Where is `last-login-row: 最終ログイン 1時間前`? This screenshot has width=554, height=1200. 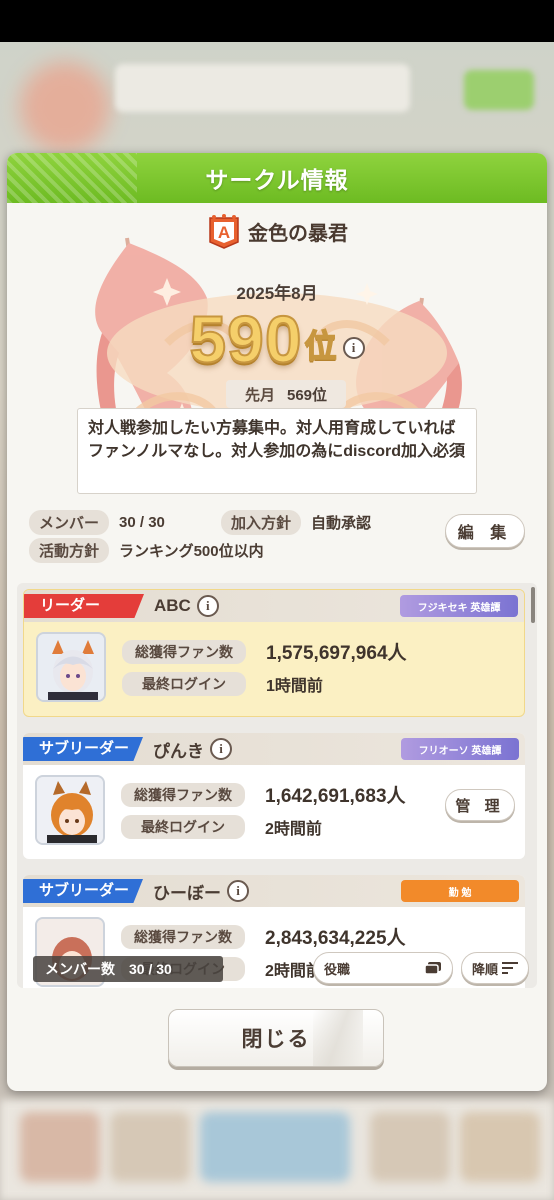
last-login-row: 最終ログイン 1時間前 is located at coordinates (222, 684).